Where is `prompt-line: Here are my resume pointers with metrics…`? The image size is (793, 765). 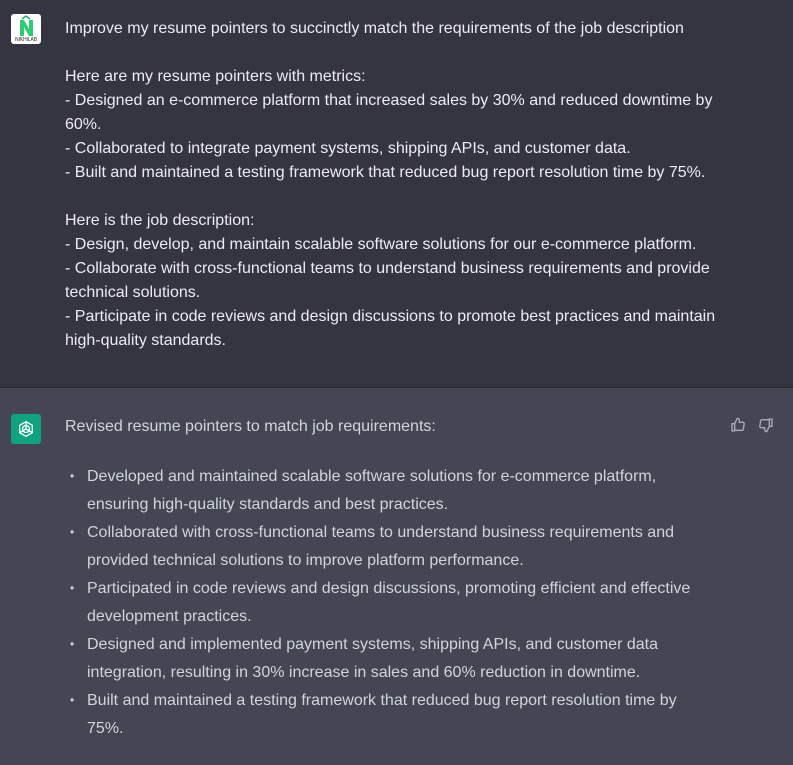 prompt-line: Here are my resume pointers with metrics… is located at coordinates (215, 76).